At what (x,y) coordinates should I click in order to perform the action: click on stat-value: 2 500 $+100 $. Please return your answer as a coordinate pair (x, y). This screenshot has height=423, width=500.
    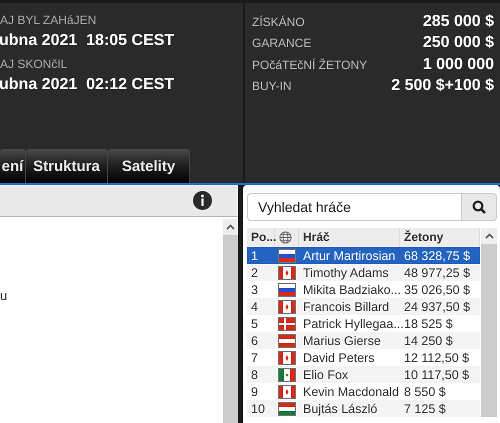
    Looking at the image, I should click on (442, 86).